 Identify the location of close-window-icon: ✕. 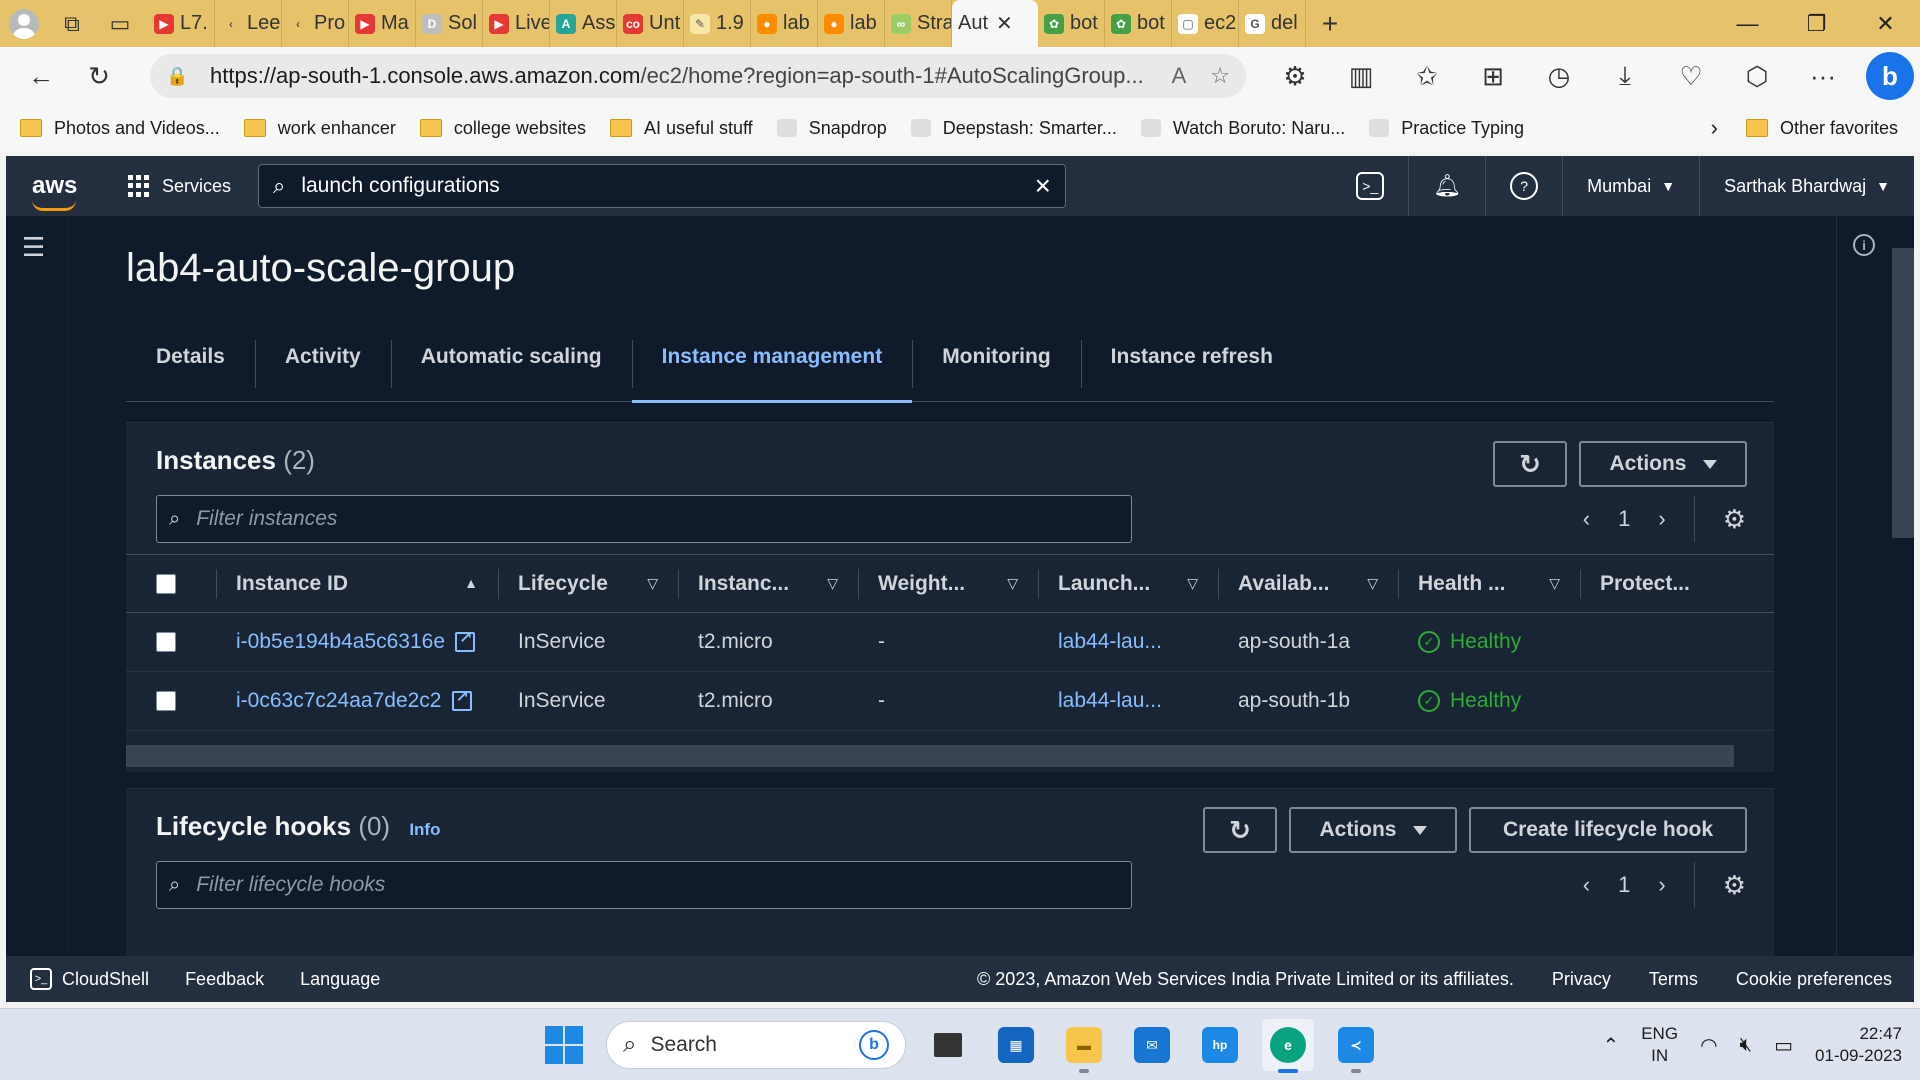
(1885, 23).